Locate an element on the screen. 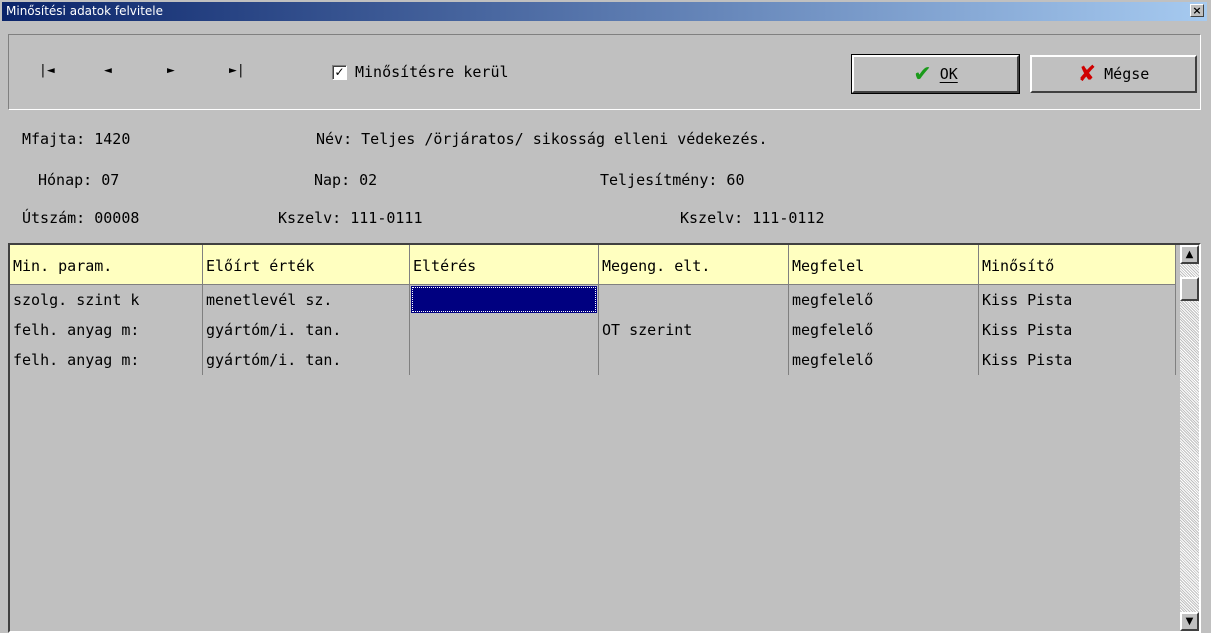  window-title: Minősítési adatok felvitele is located at coordinates (85, 11).